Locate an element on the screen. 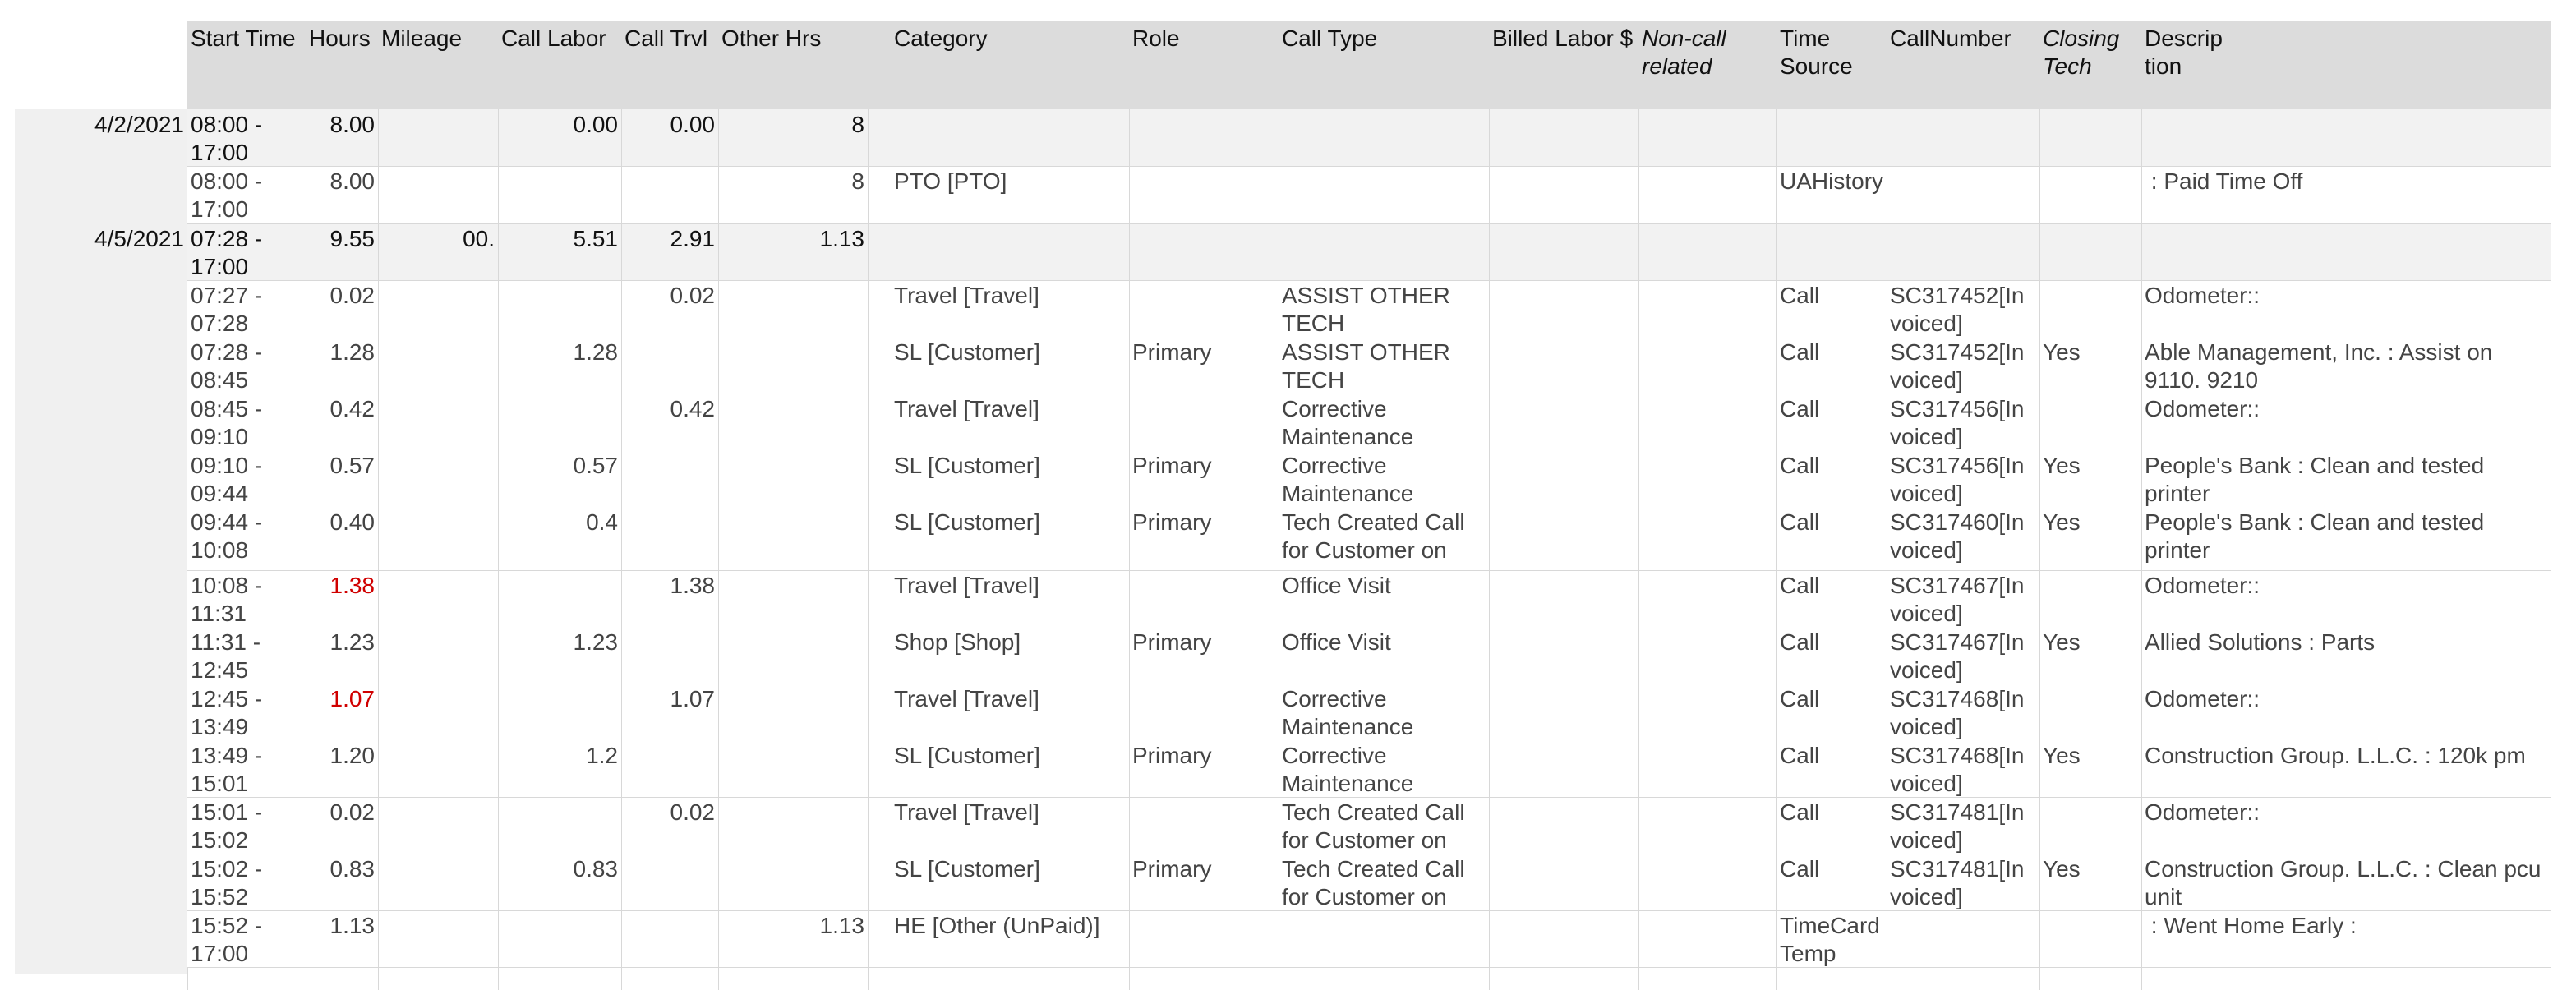 The height and width of the screenshot is (990, 2576). cell-start-time: 13:49 - 15:01 is located at coordinates (227, 769).